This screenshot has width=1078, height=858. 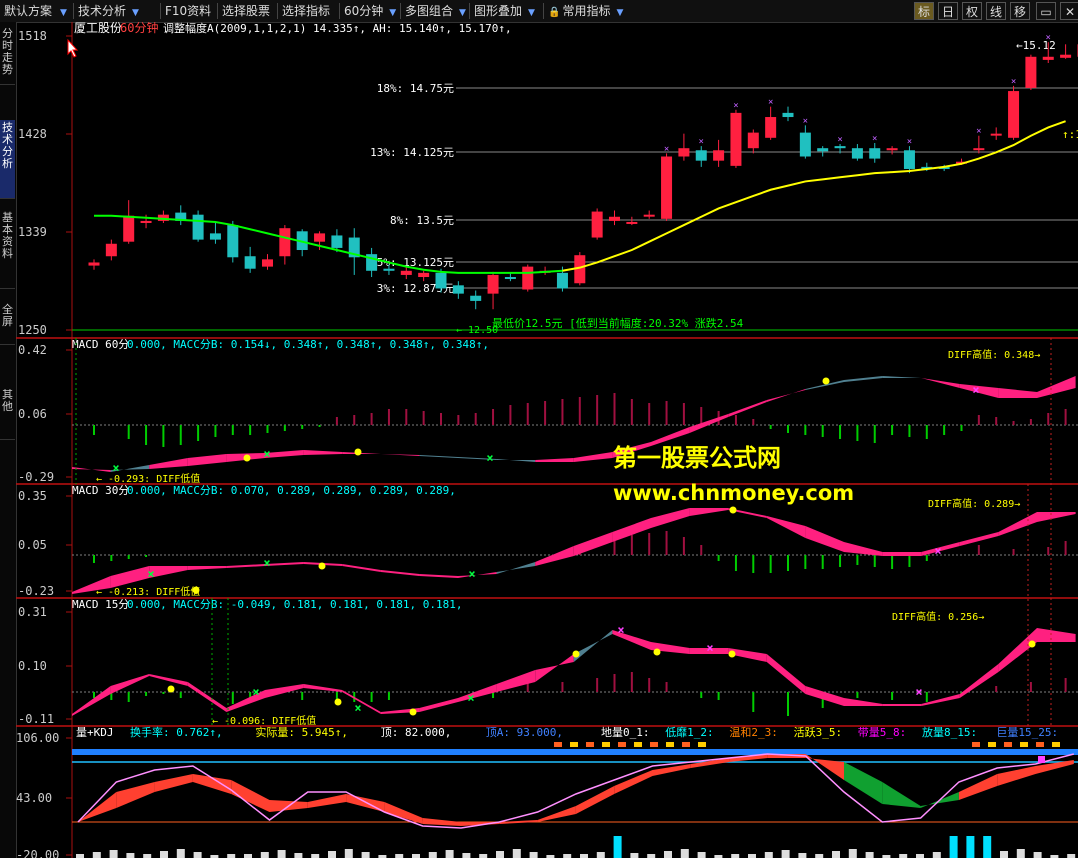 I want to click on cross-mark: ×, so click(x=975, y=390).